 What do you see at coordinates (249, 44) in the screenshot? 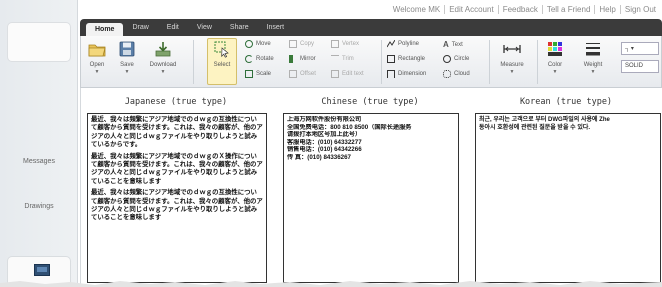
I see `move-icon` at bounding box center [249, 44].